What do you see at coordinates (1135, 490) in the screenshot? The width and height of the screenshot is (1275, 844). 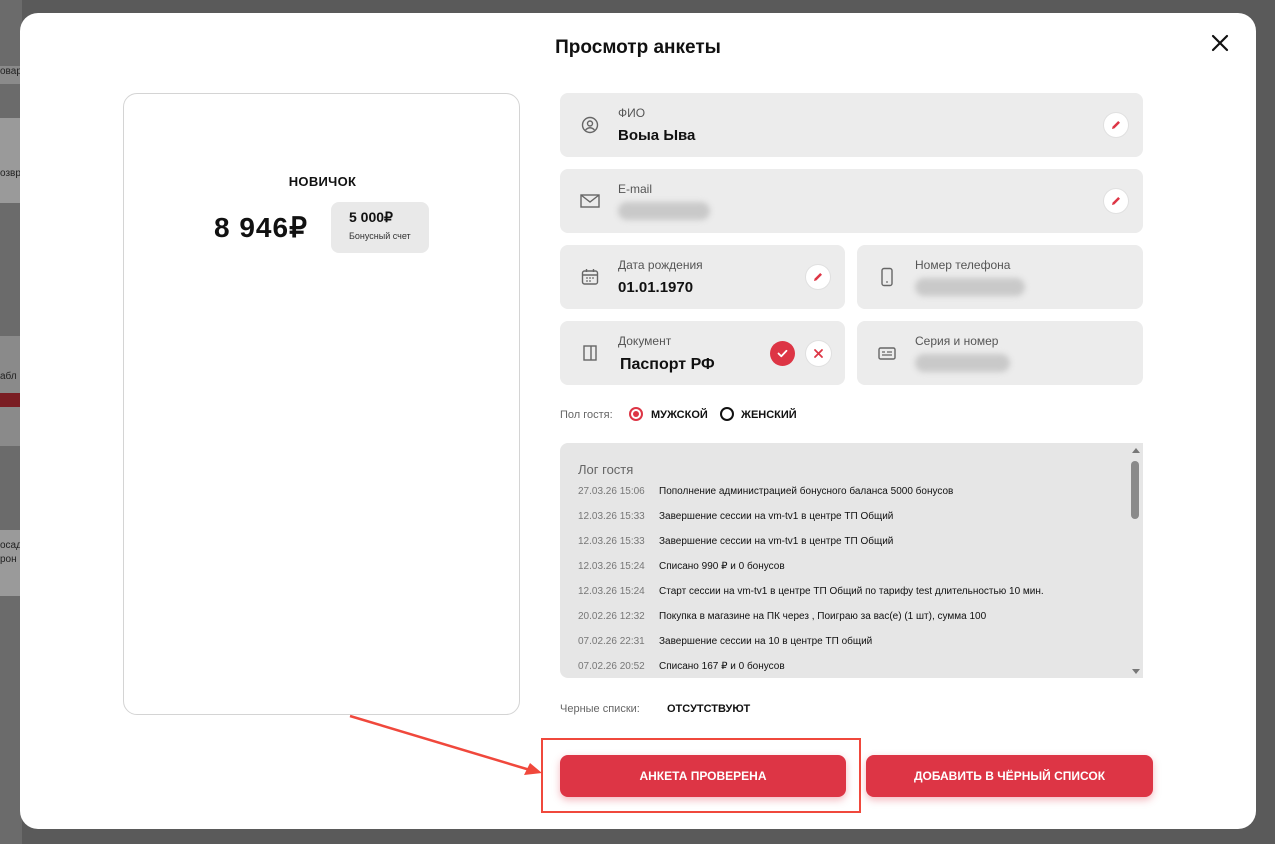 I see `scroll-thumb` at bounding box center [1135, 490].